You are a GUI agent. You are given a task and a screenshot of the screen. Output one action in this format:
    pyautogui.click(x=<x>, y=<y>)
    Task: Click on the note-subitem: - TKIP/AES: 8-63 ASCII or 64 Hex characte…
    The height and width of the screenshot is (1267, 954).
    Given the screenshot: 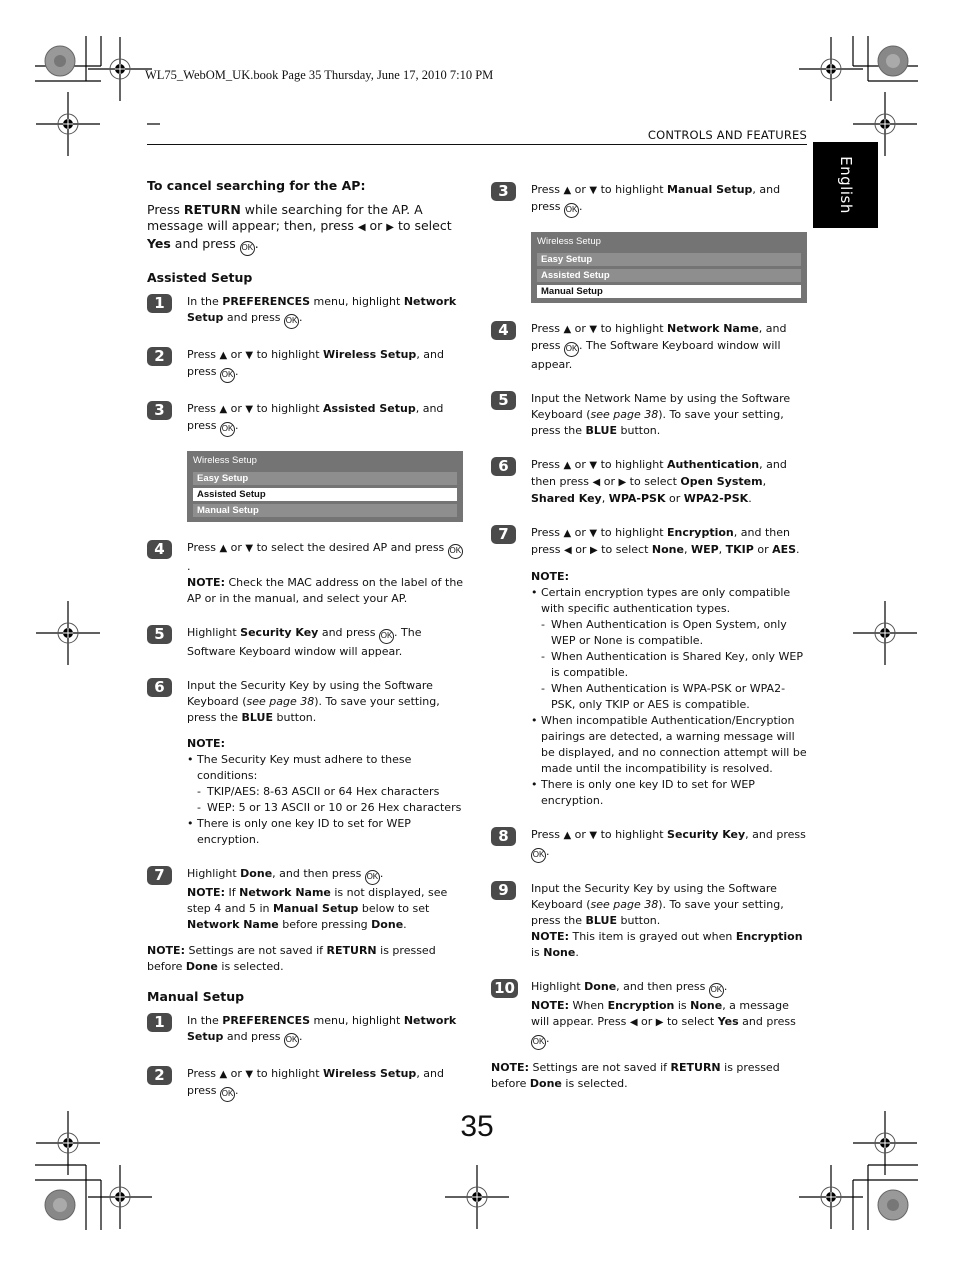 What is the action you would take?
    pyautogui.click(x=318, y=791)
    